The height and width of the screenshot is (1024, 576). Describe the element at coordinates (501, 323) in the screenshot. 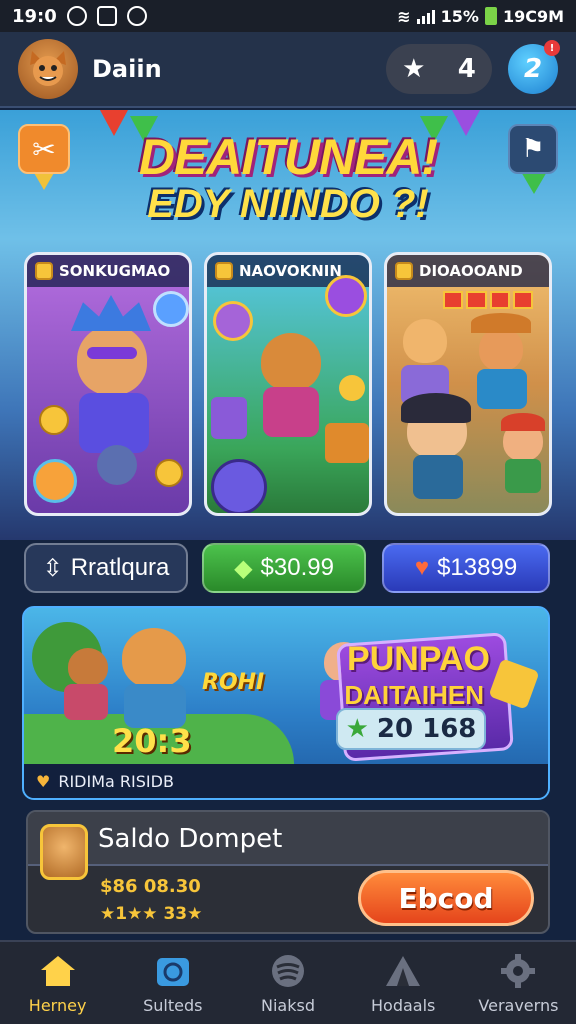

I see `hat-icon` at that location.